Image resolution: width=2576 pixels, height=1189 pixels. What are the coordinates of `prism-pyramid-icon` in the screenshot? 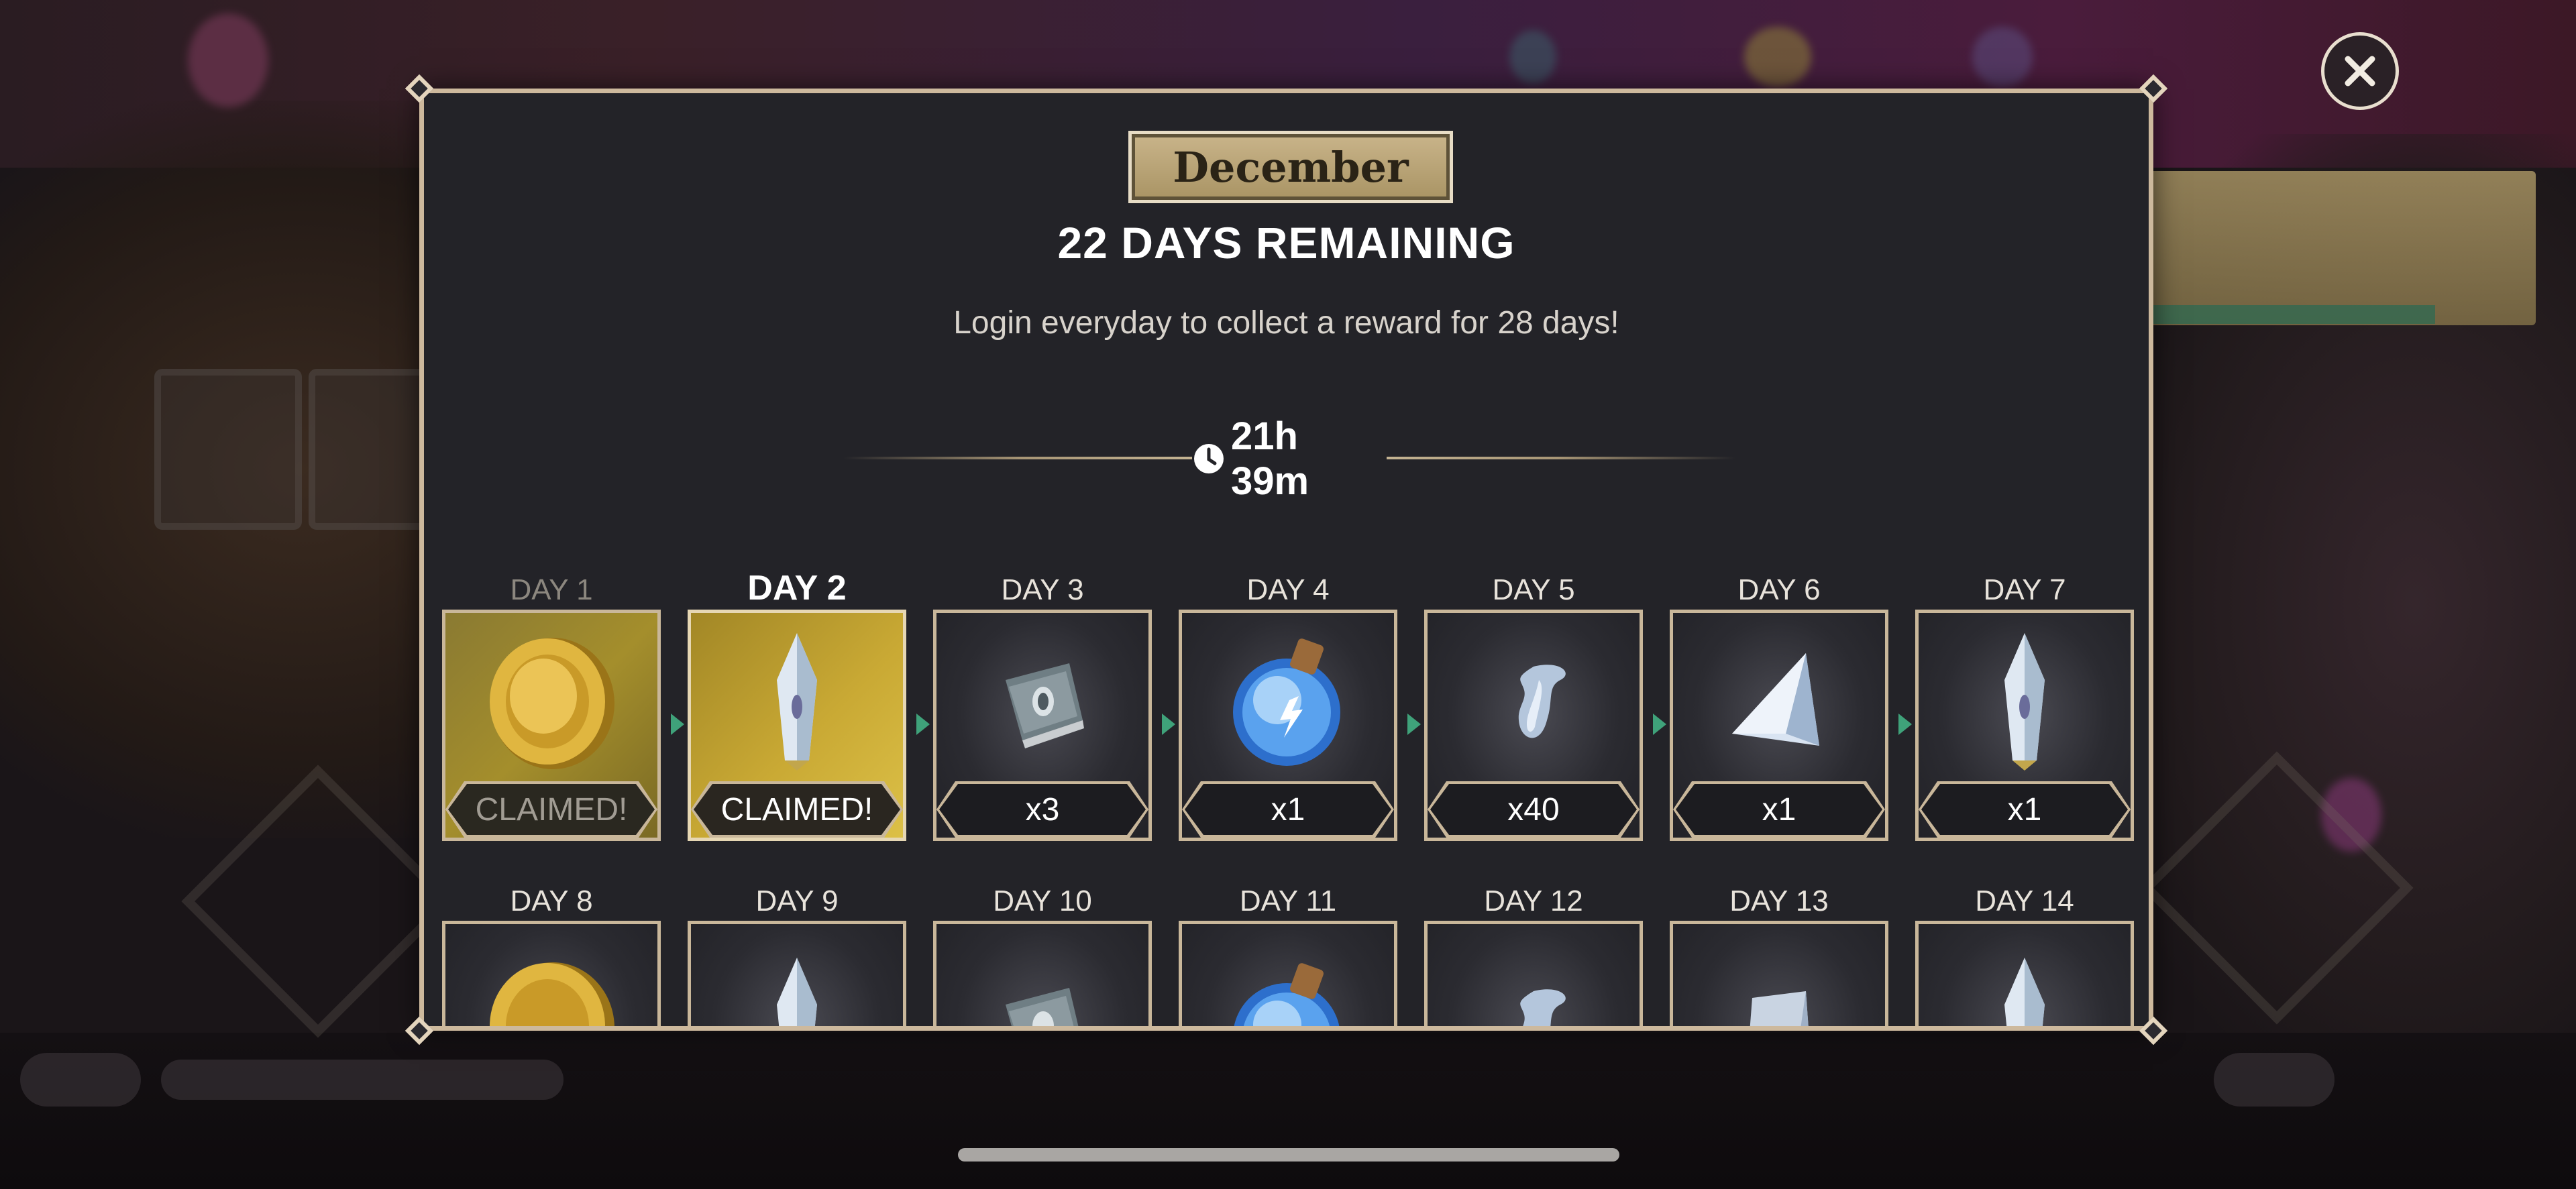 It's located at (1775, 699).